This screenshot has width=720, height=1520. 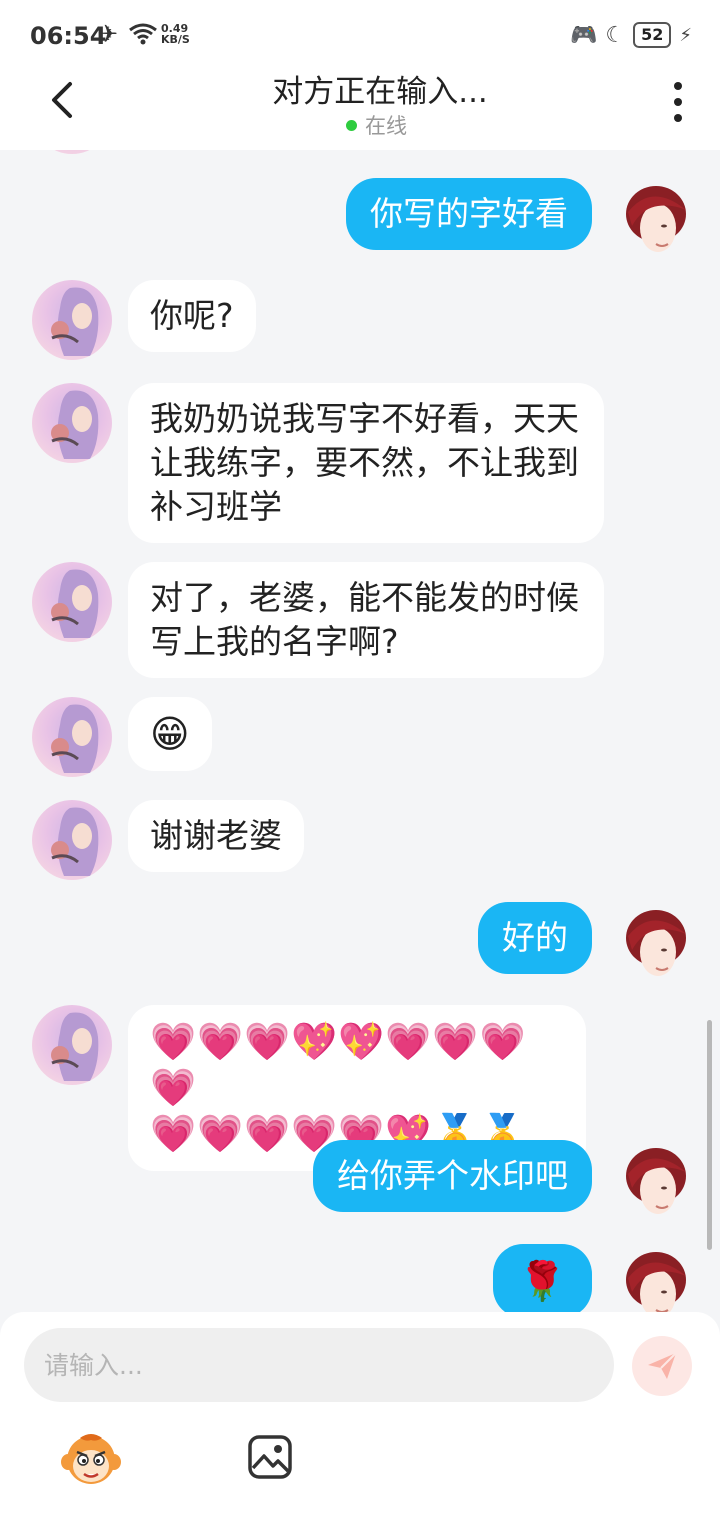 I want to click on online-status: 在线, so click(x=376, y=125).